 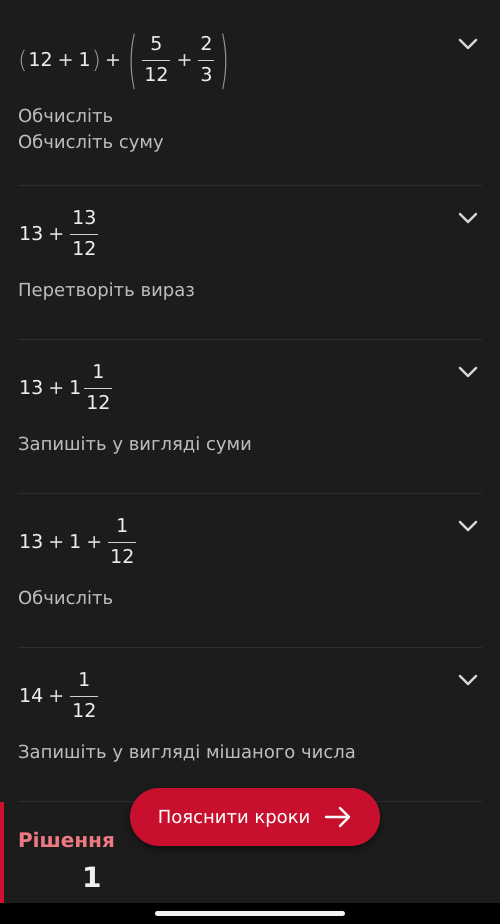 What do you see at coordinates (255, 817) in the screenshot?
I see `explain-steps-button: Пояснити кроки` at bounding box center [255, 817].